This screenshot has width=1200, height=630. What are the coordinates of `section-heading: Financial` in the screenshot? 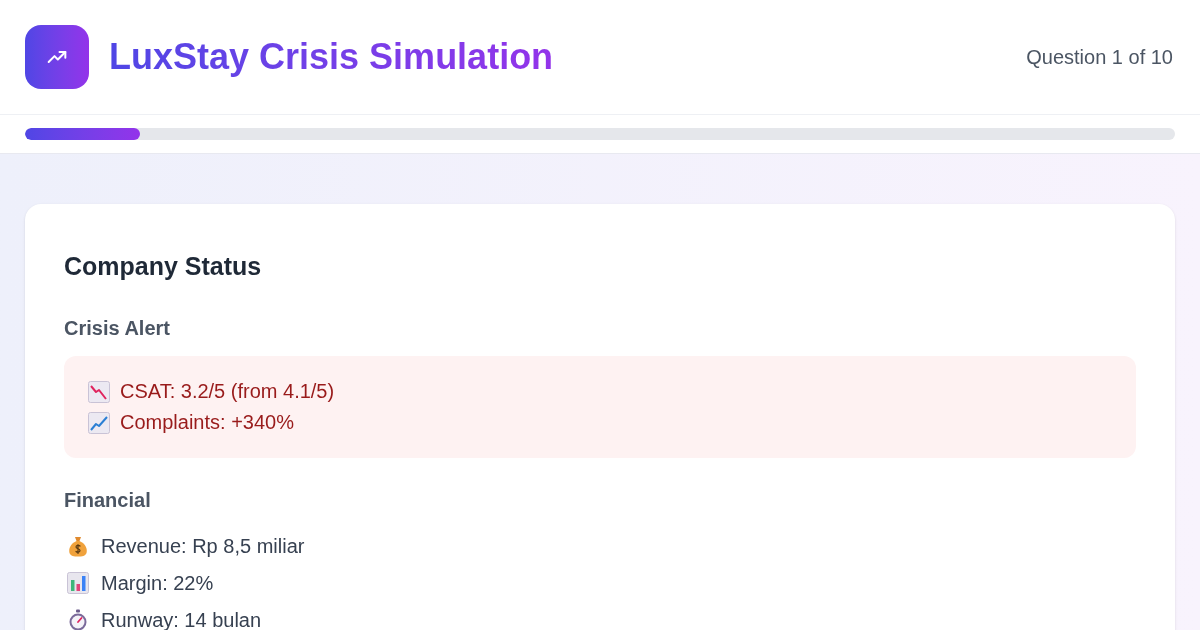 It's located at (108, 500).